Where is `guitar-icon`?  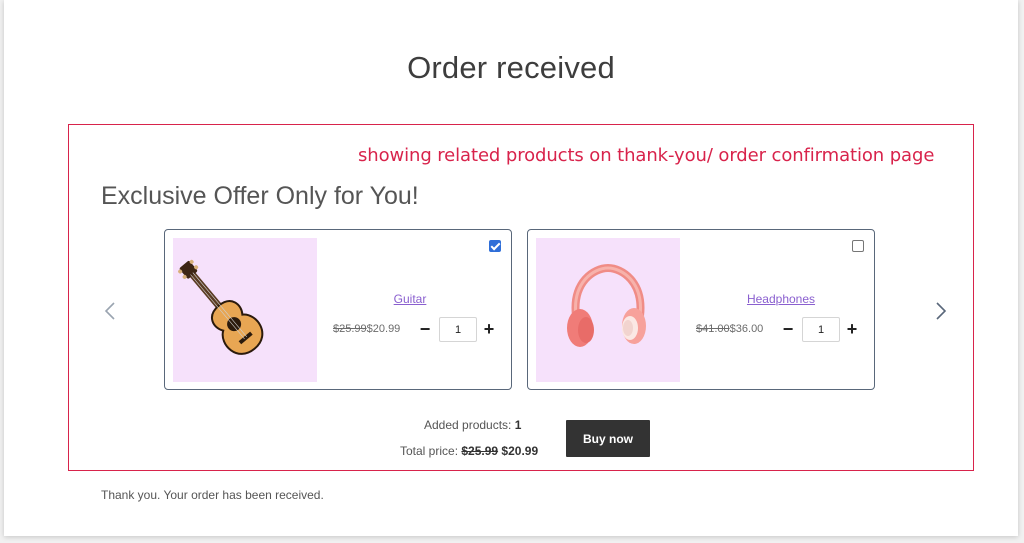 guitar-icon is located at coordinates (221, 307).